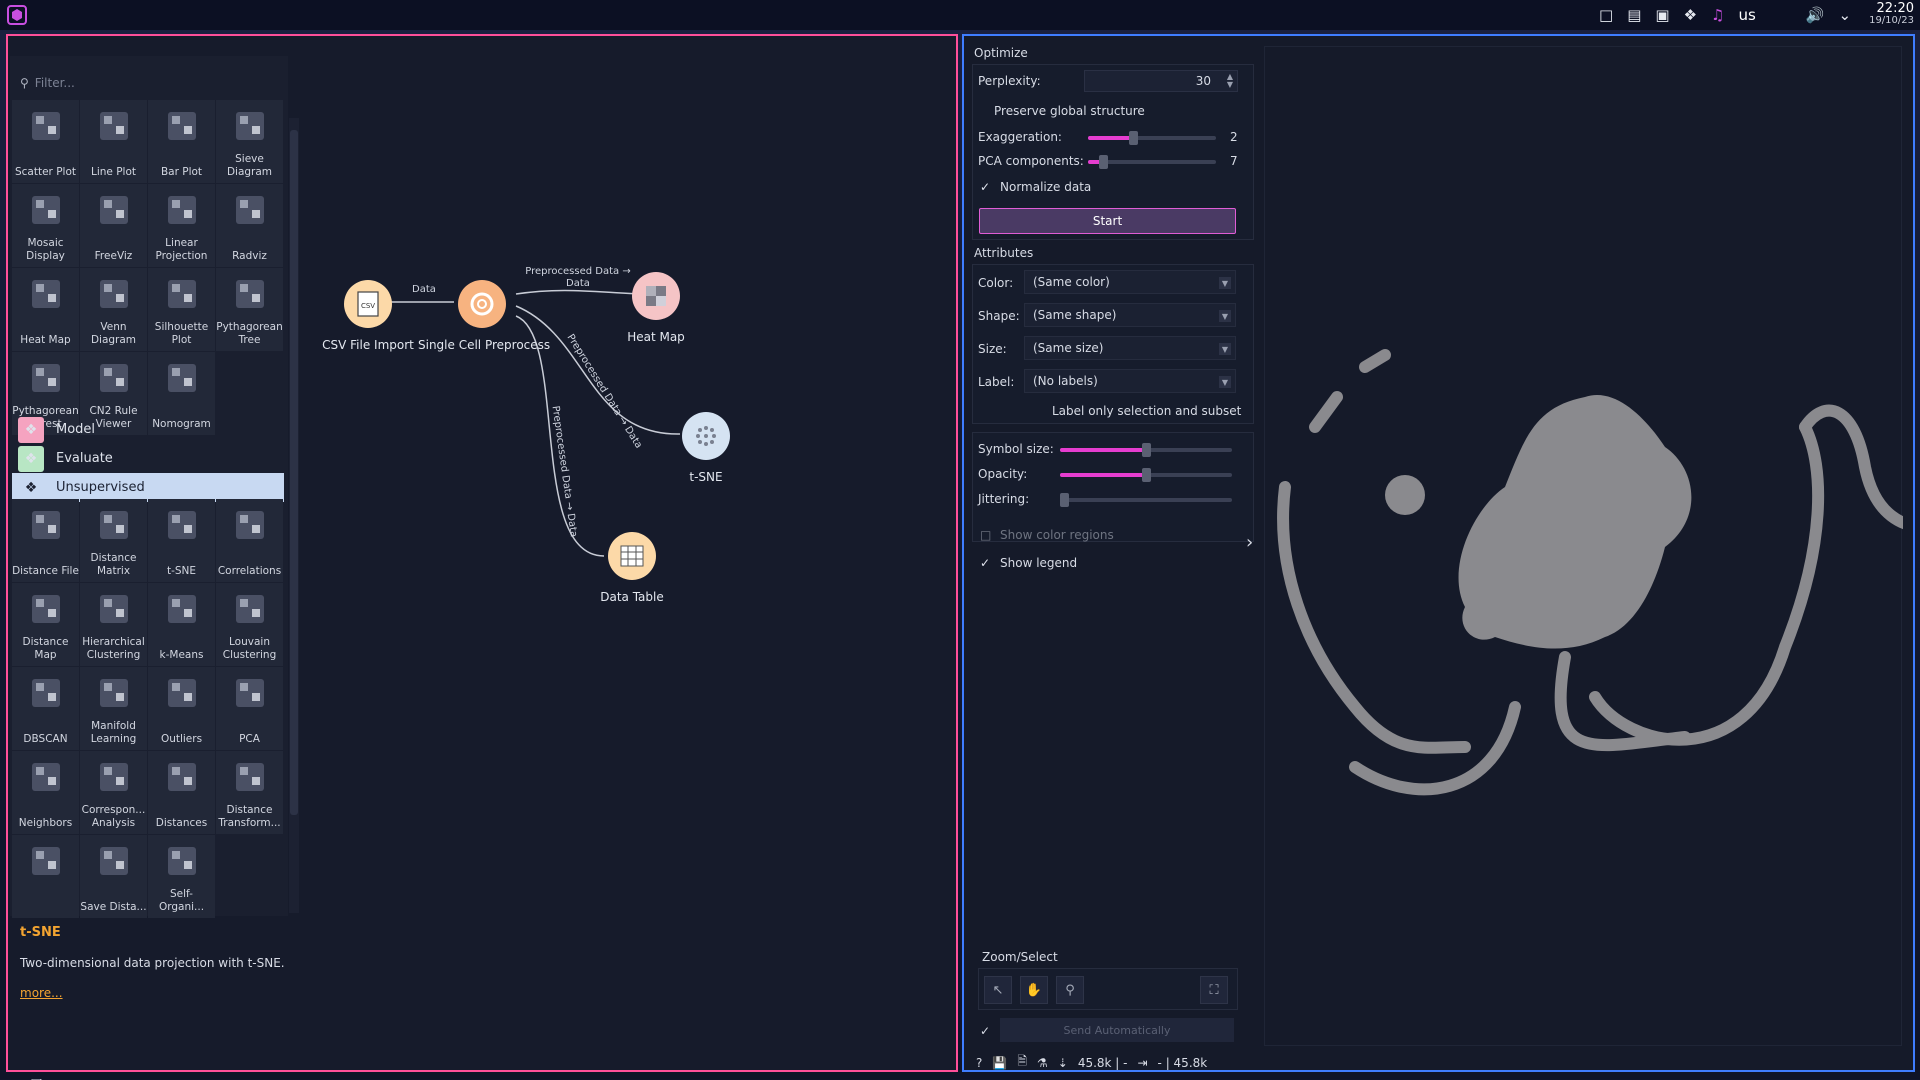 Image resolution: width=1920 pixels, height=1080 pixels. I want to click on bluetooth-icon: ❖, so click(1690, 15).